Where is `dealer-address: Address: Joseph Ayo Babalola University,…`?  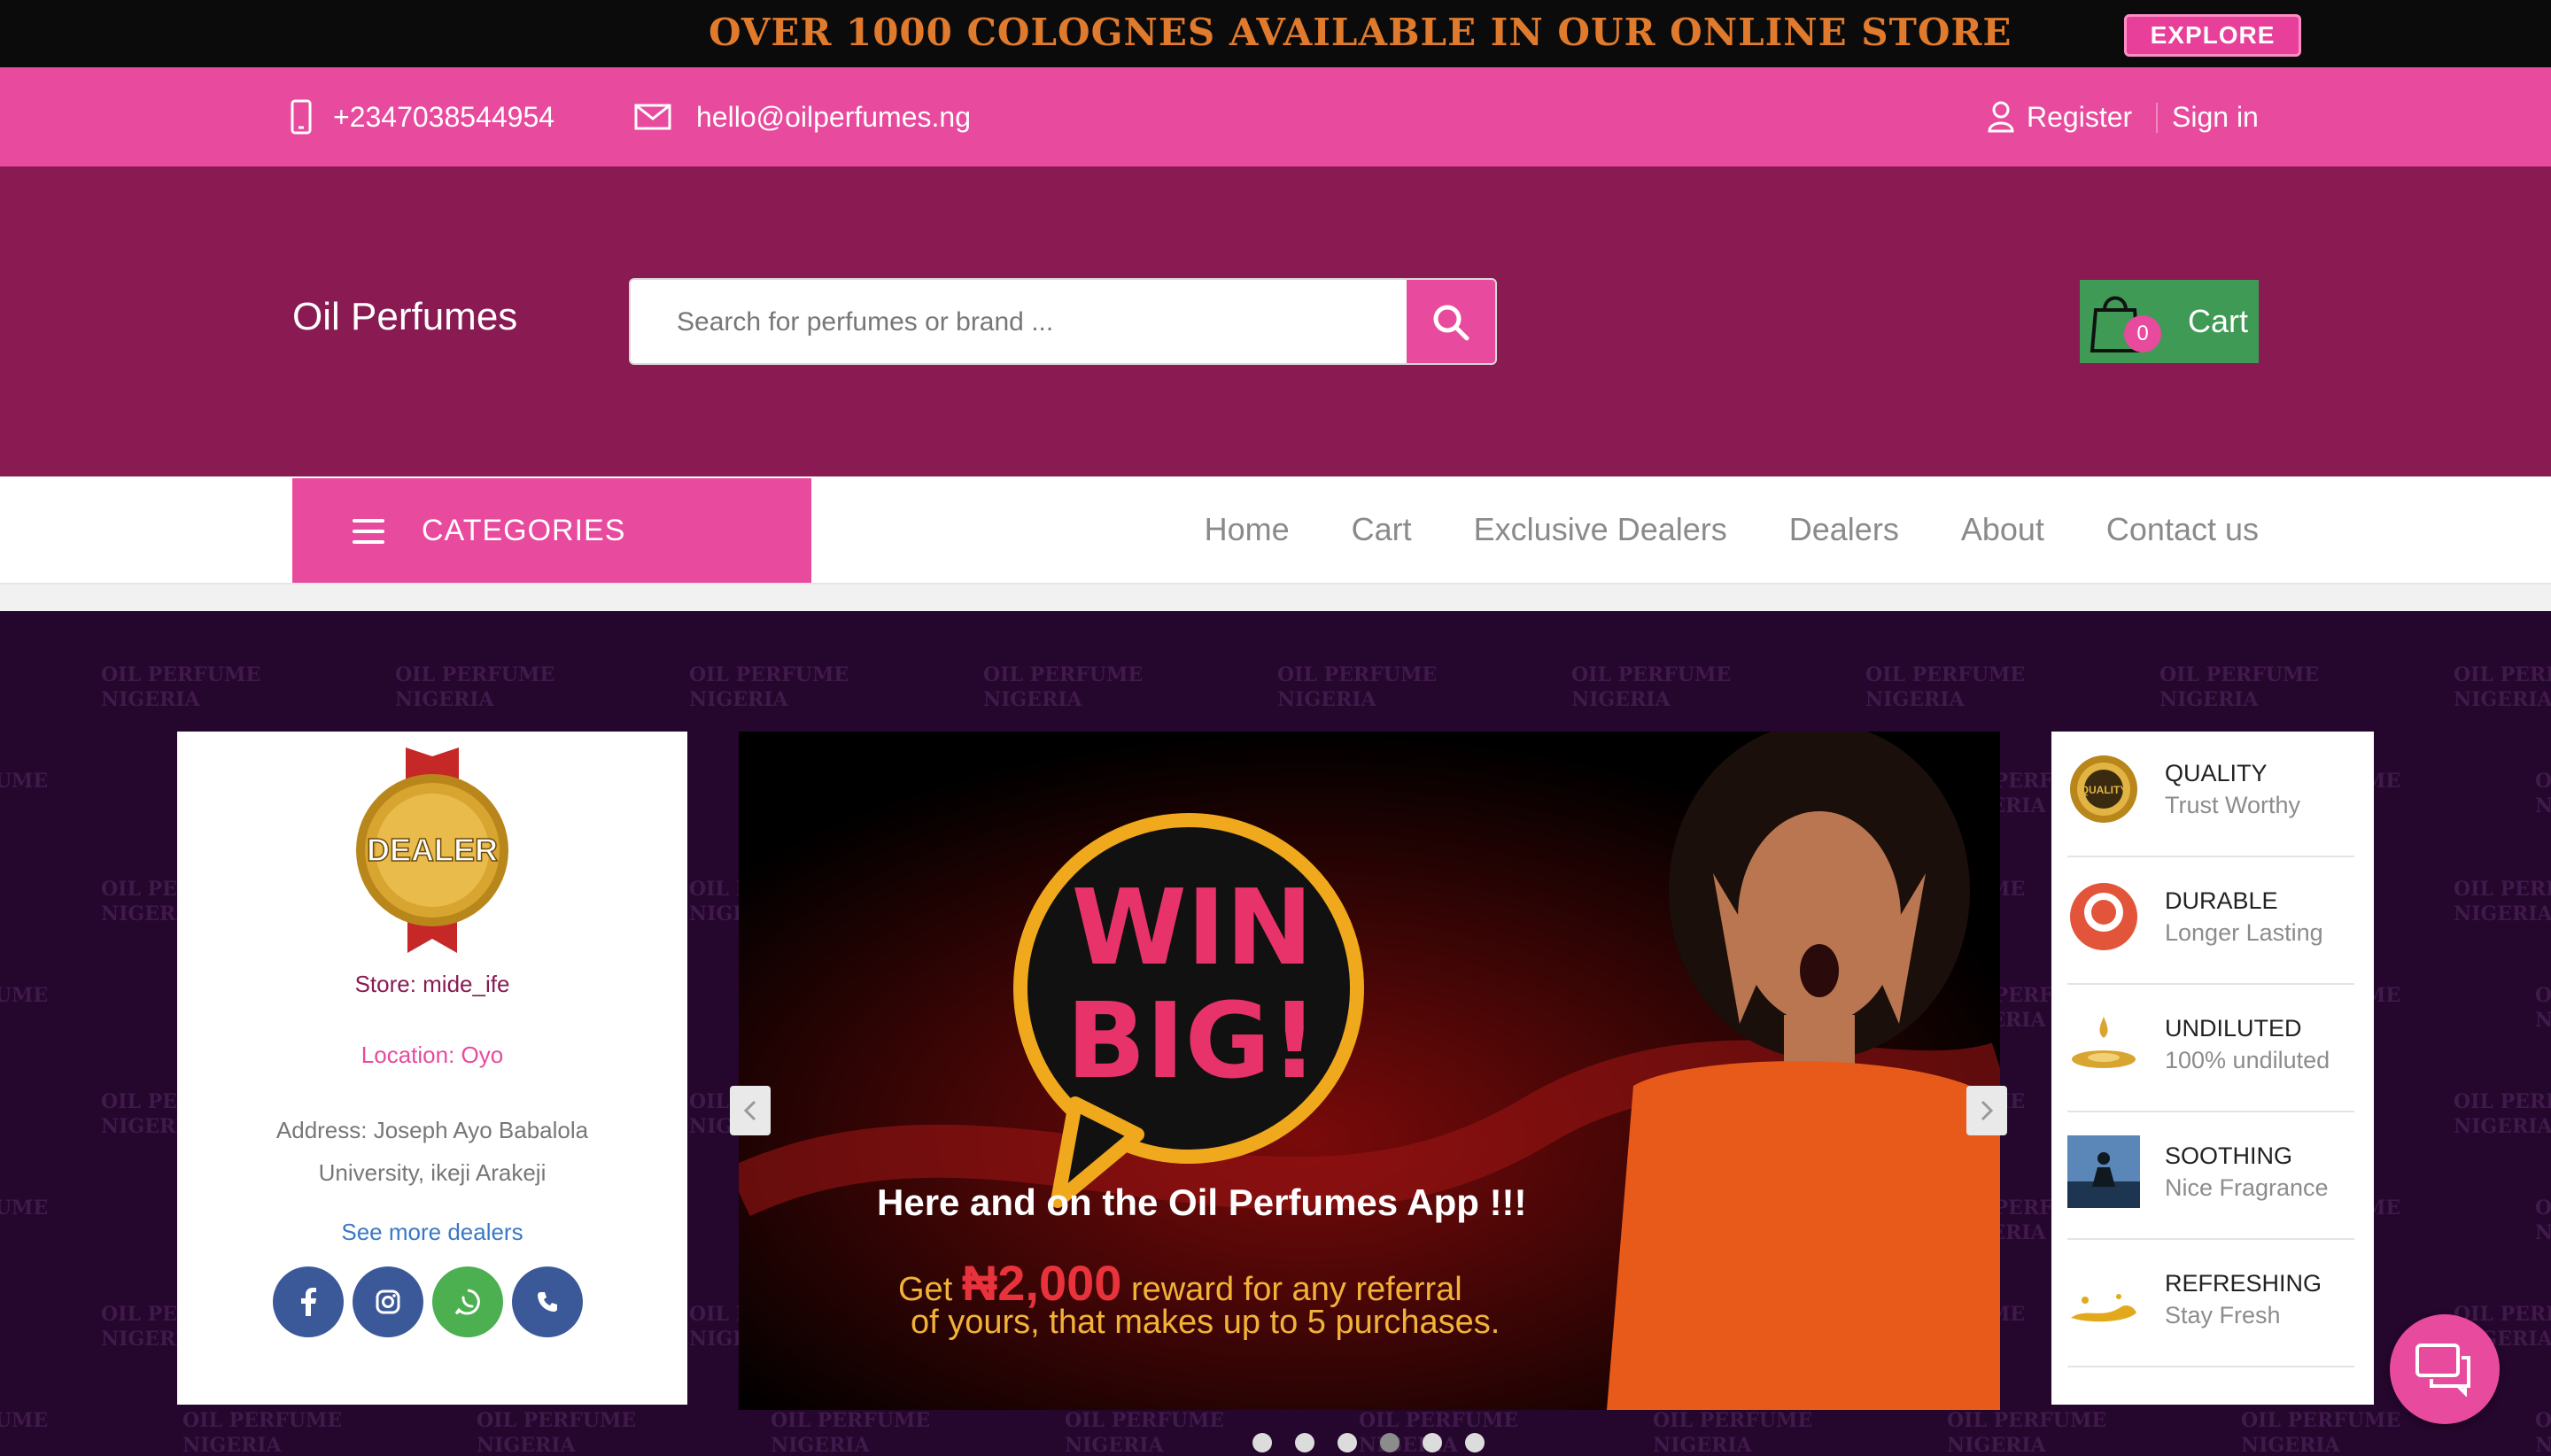 dealer-address: Address: Joseph Ayo Babalola University,… is located at coordinates (432, 1151).